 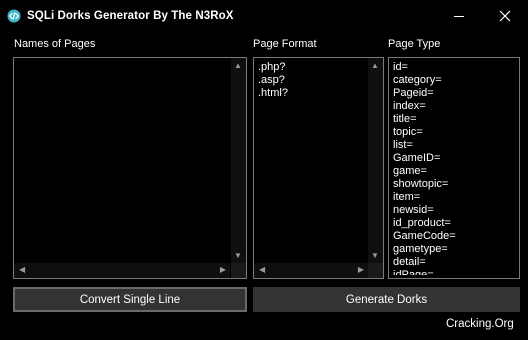 I want to click on app-code-icon, so click(x=14, y=16).